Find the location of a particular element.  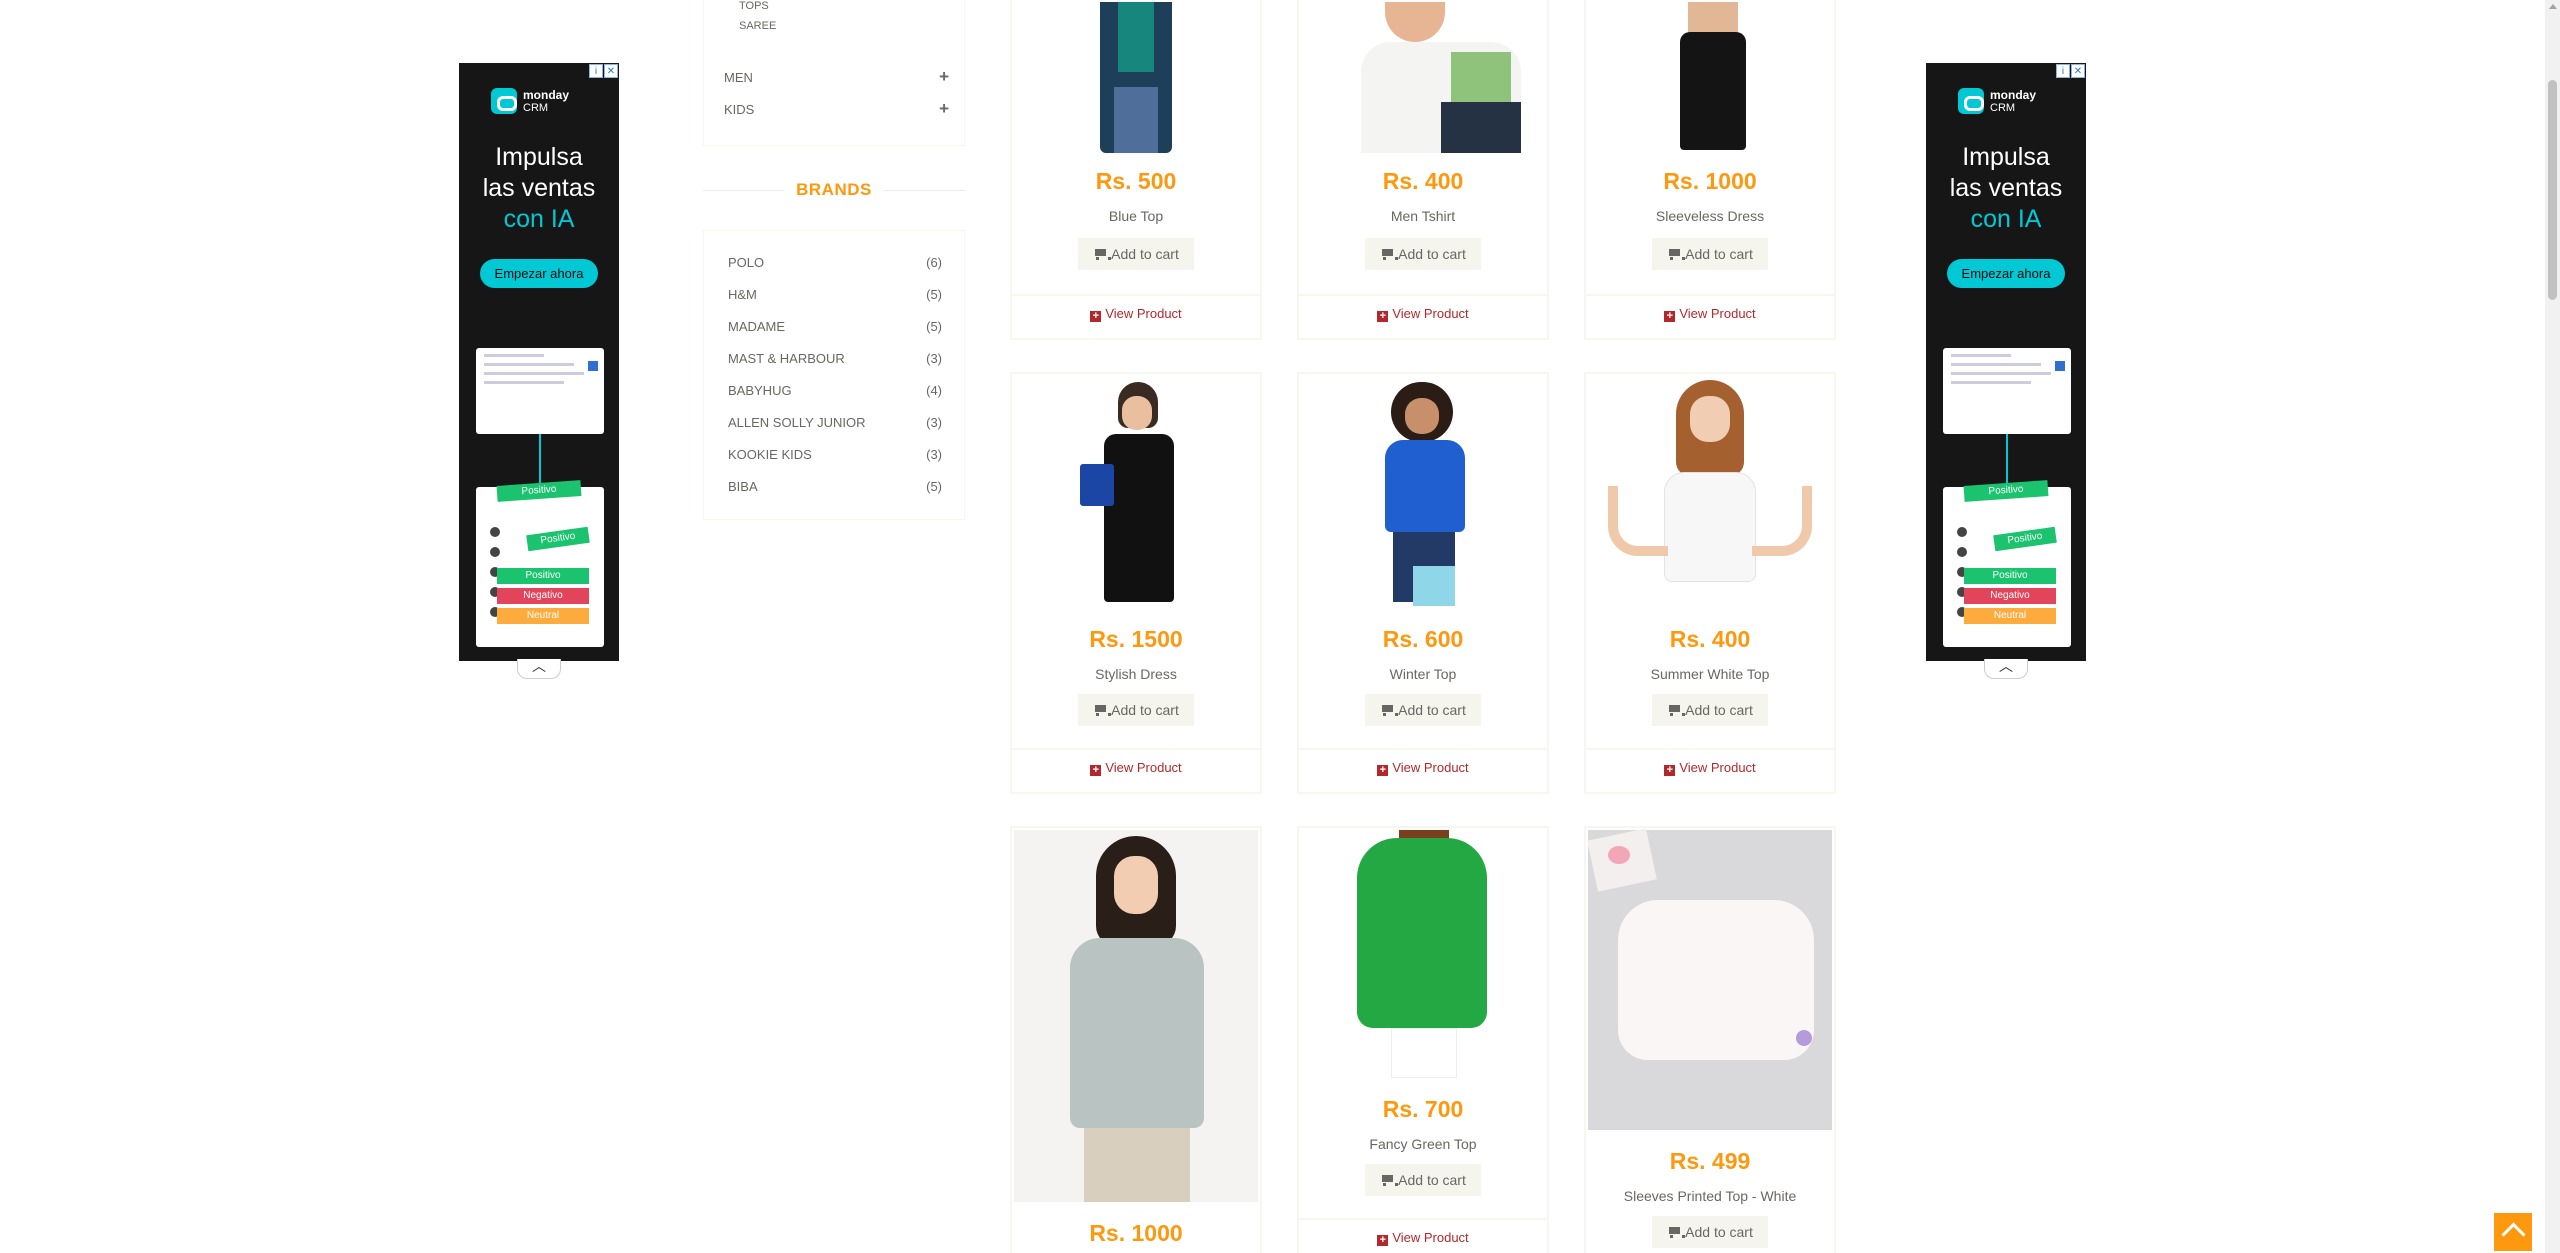

video-icon is located at coordinates (2060, 366).